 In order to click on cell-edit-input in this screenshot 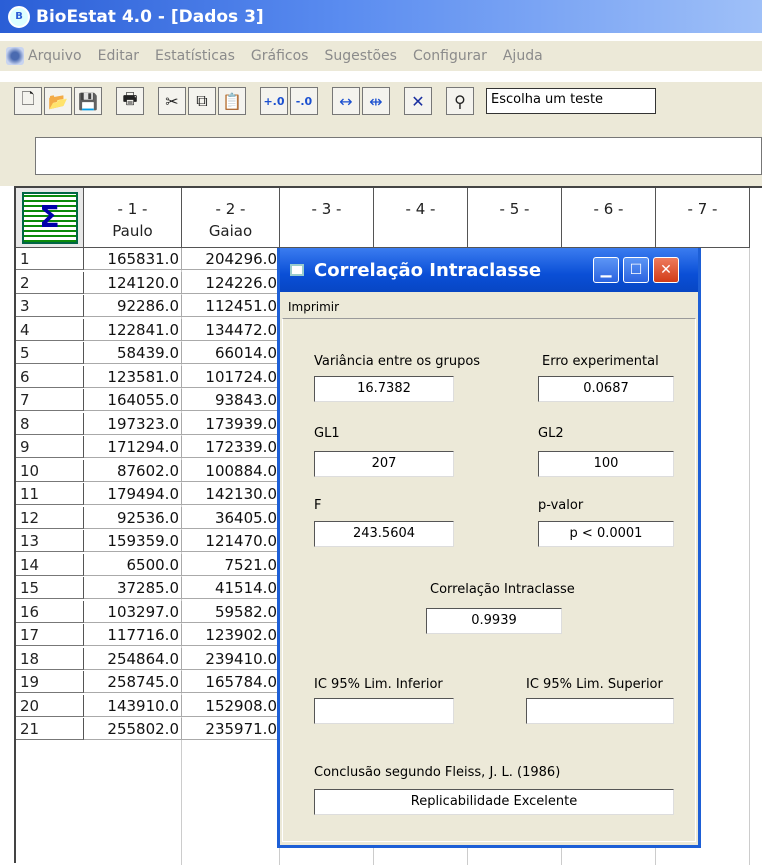, I will do `click(398, 156)`.